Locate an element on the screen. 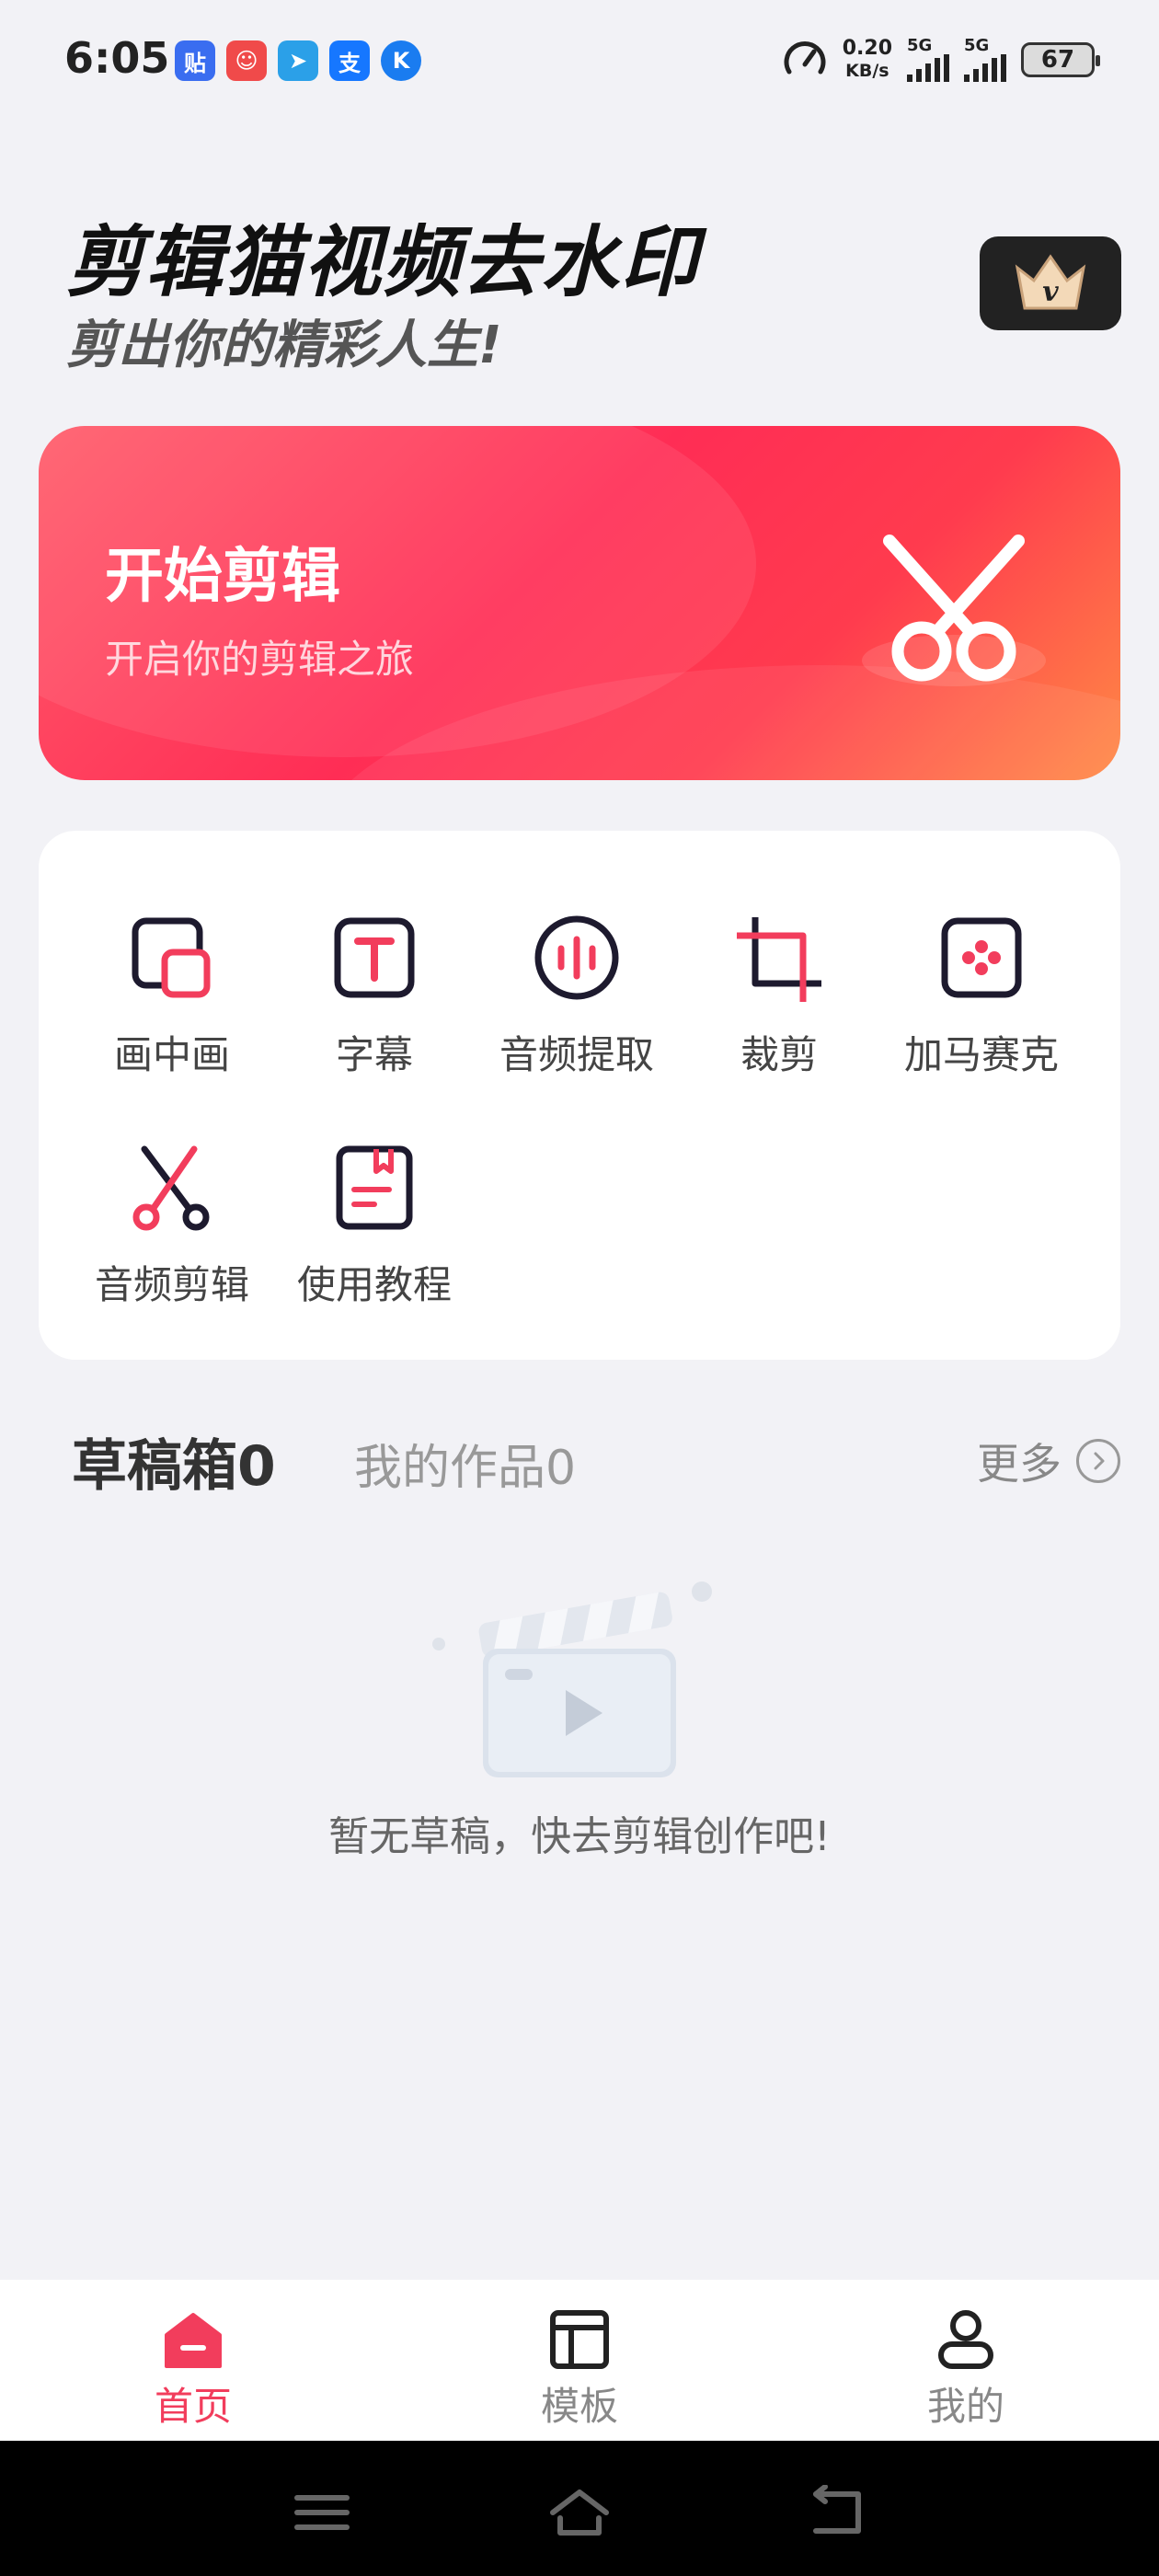 This screenshot has height=2576, width=1159. vip-button: v is located at coordinates (1050, 283).